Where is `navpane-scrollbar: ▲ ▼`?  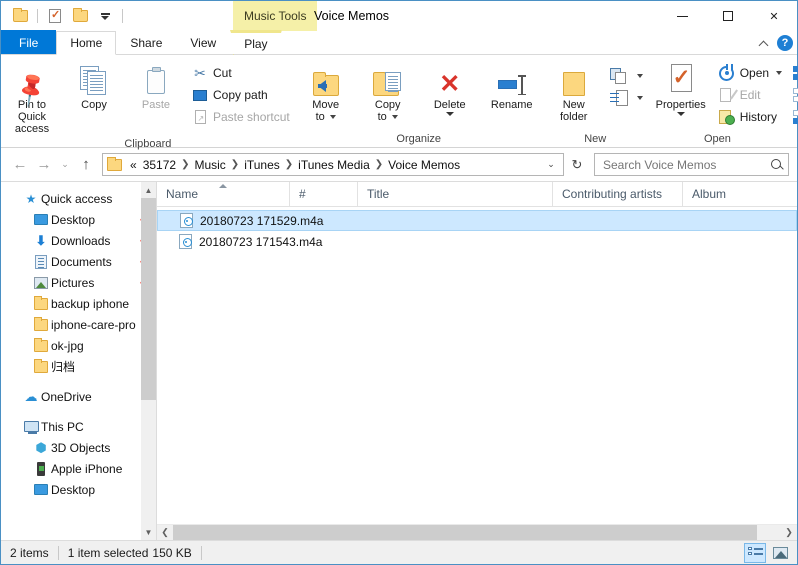 navpane-scrollbar: ▲ ▼ is located at coordinates (148, 361).